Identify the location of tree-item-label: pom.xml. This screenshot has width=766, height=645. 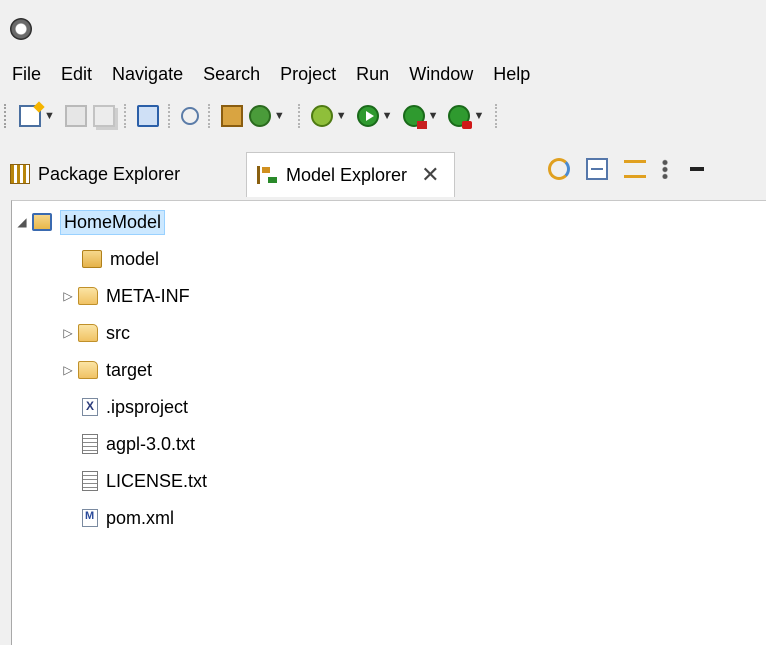
(140, 517).